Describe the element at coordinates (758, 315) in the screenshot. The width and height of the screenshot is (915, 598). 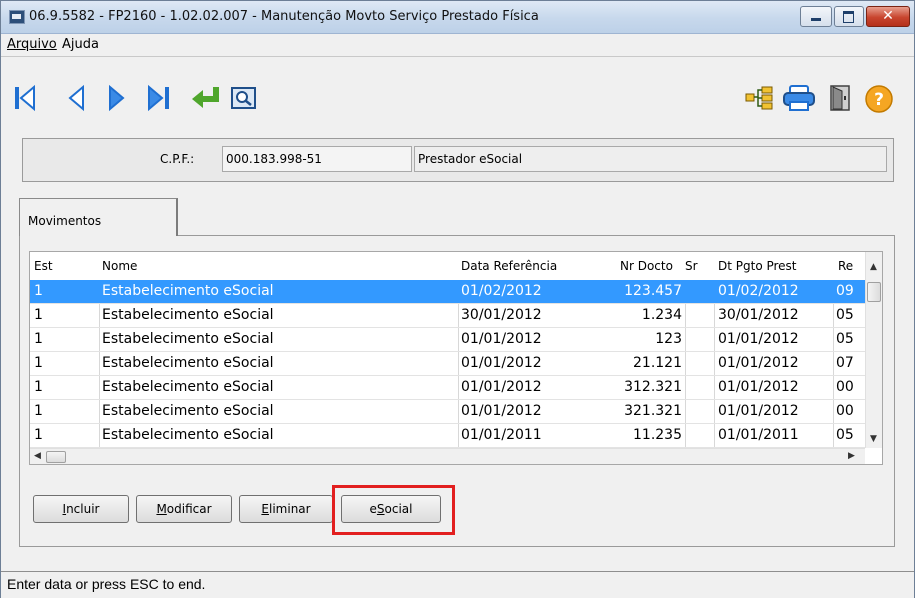
I see `table-cell: 30/01/2012` at that location.